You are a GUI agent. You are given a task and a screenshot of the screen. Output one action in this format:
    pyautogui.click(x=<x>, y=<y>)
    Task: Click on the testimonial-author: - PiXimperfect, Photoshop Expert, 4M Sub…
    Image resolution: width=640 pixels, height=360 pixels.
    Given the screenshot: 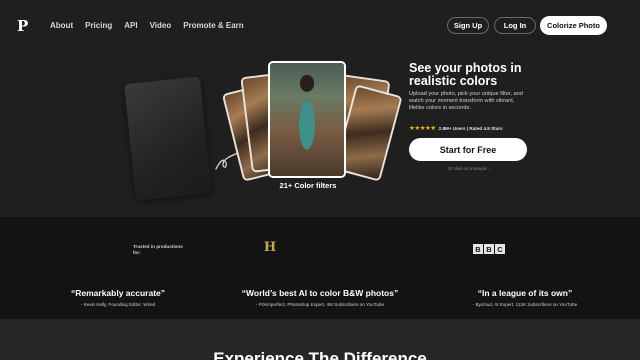 What is the action you would take?
    pyautogui.click(x=319, y=304)
    